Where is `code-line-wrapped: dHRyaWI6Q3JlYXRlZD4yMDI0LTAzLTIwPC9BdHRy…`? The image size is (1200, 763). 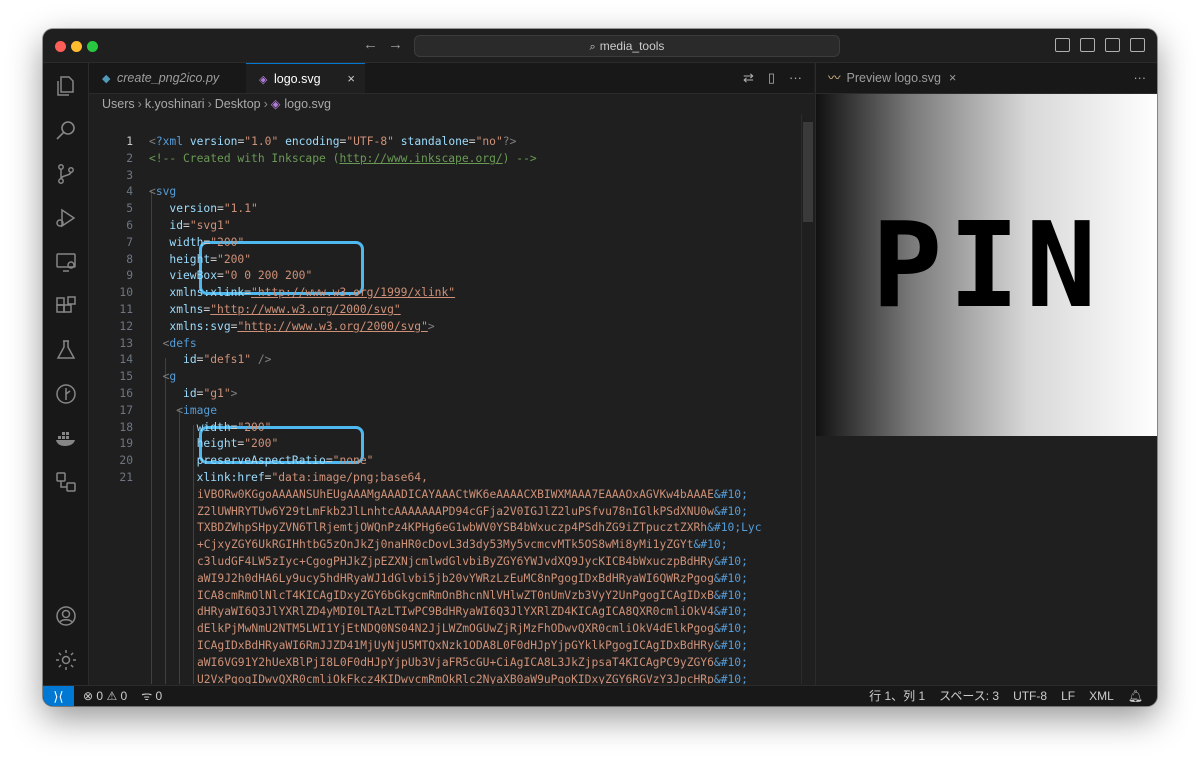 code-line-wrapped: dHRyaWI6Q3JlYXRlZD4yMDI0LTAzLTIwPC9BdHRy… is located at coordinates (472, 611).